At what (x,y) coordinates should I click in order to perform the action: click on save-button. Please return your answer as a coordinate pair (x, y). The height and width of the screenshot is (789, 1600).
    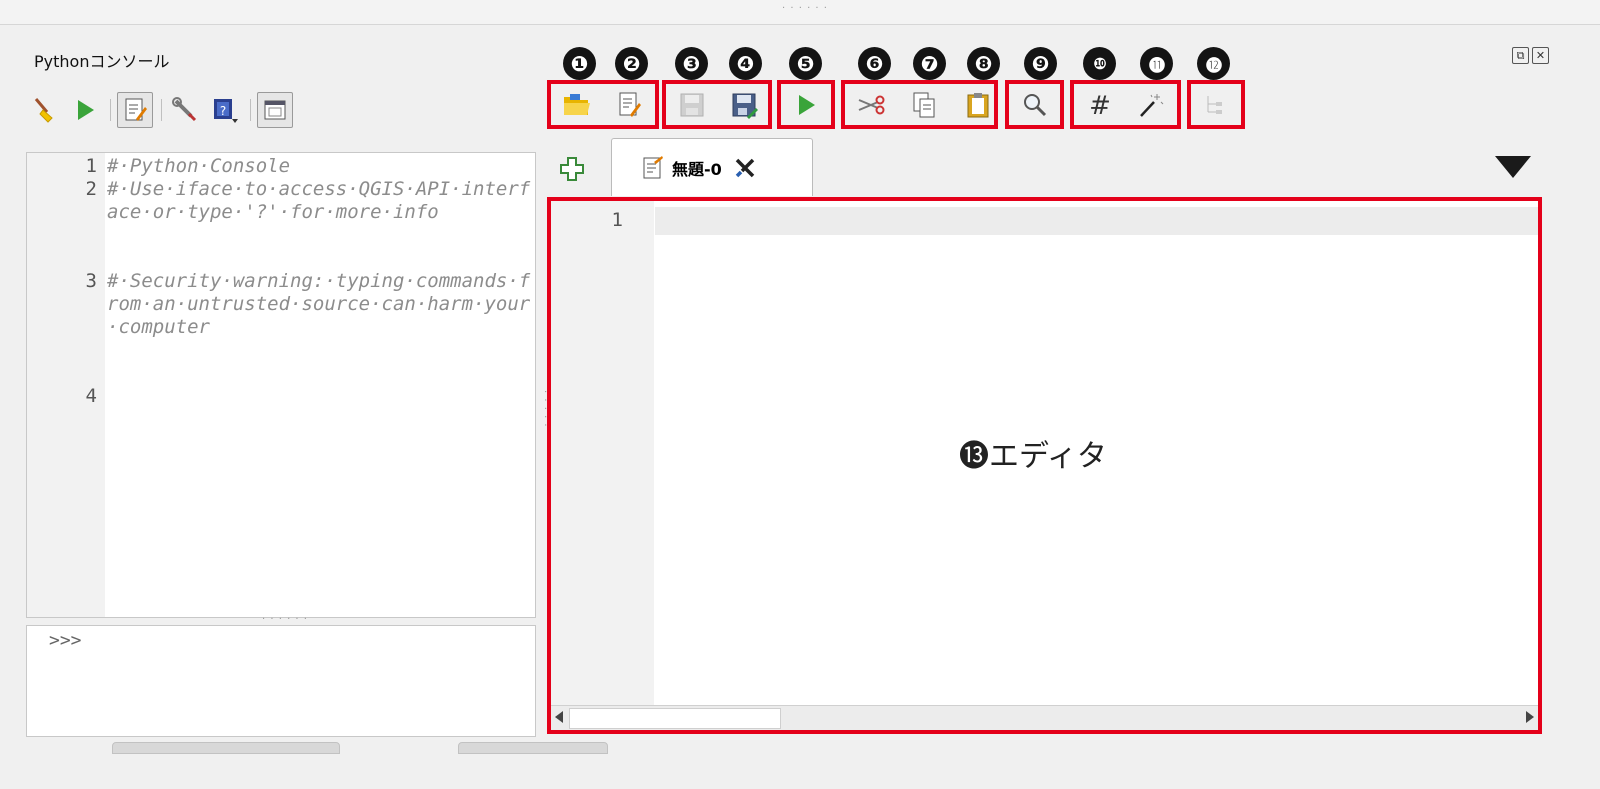
    Looking at the image, I should click on (692, 105).